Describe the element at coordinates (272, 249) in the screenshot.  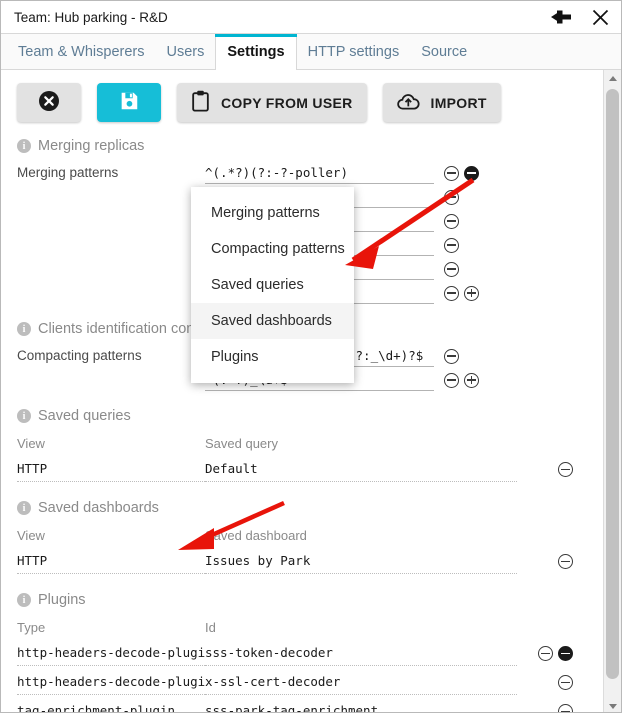
I see `menu-item-compacting-patterns: Compacting patterns` at that location.